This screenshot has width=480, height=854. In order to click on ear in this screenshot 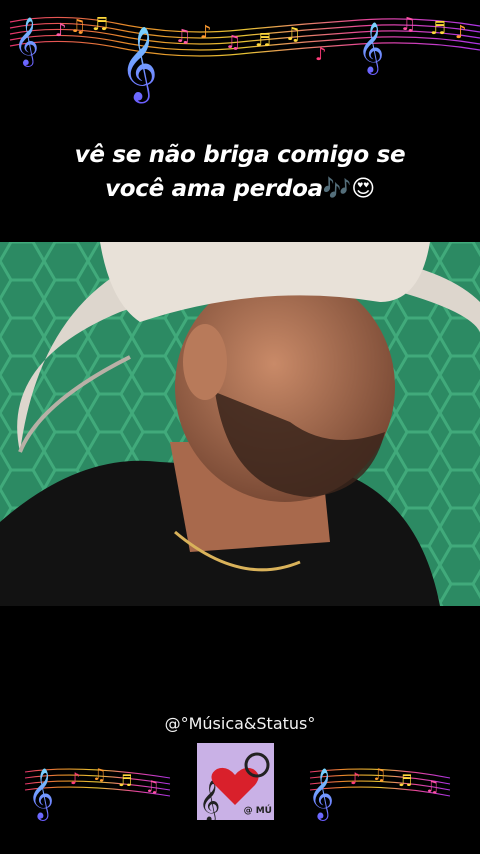, I will do `click(205, 362)`.